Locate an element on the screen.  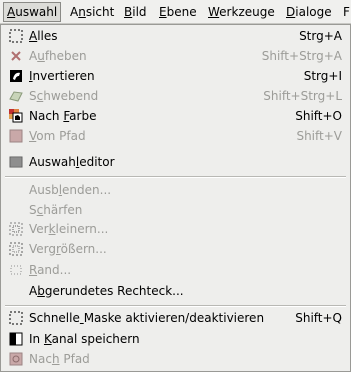
menubar-label: F is located at coordinates (346, 12).